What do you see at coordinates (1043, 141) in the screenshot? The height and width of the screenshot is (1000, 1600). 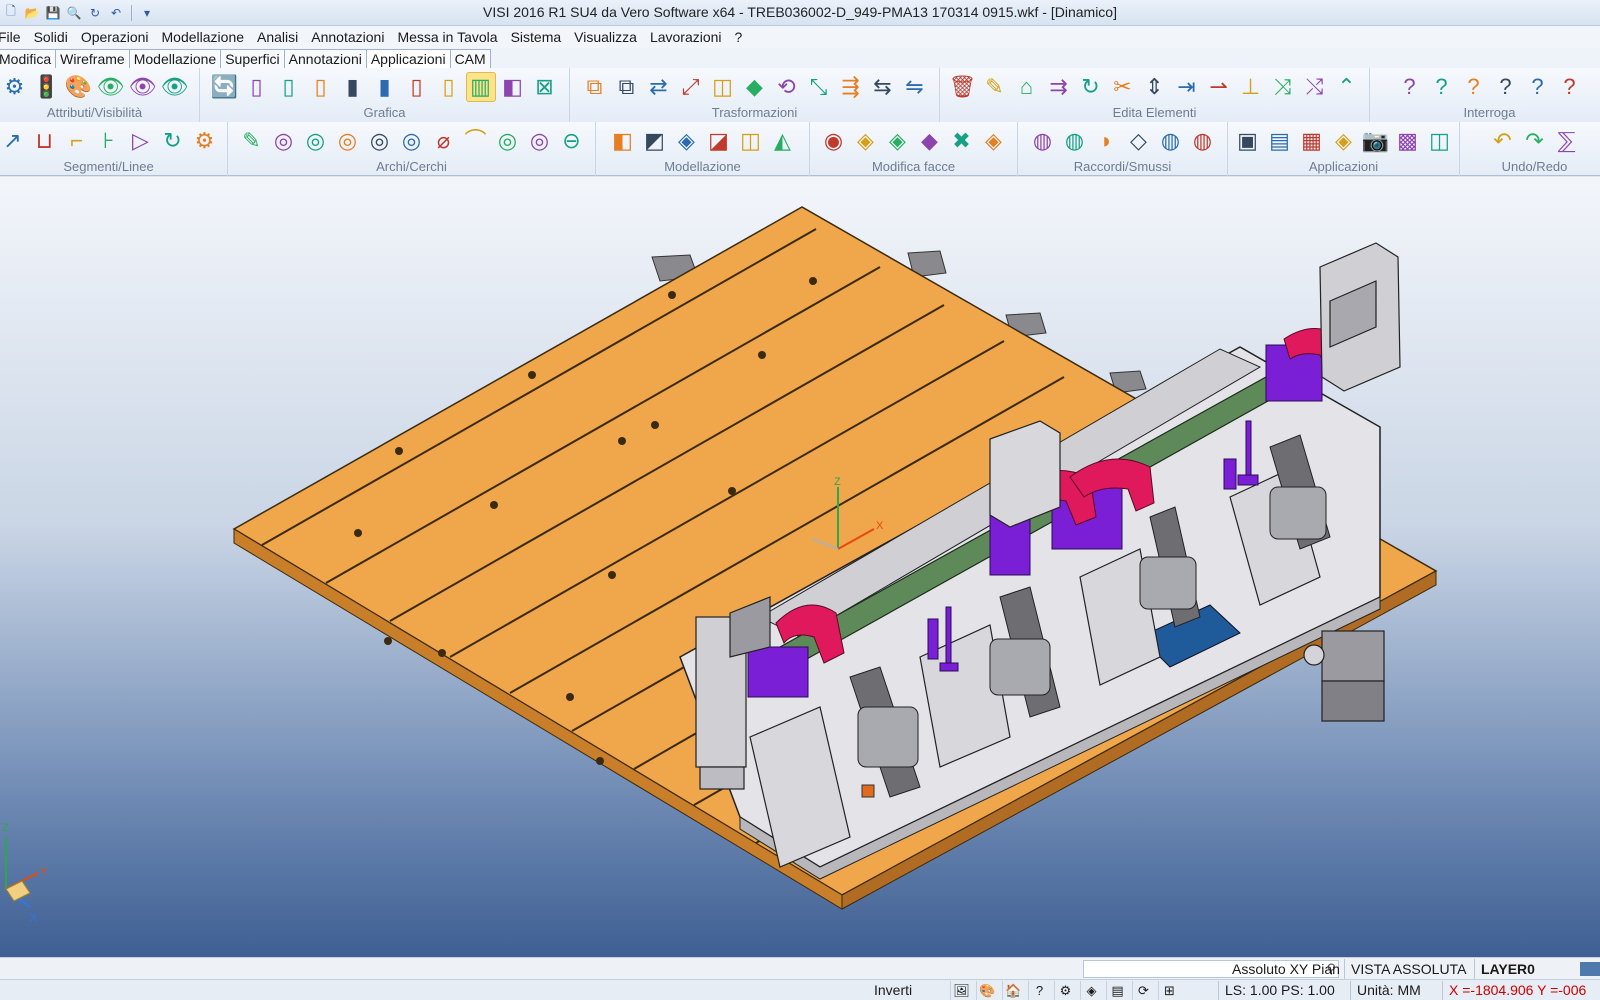 I see `raccordi-smussi-tool-1-icon: ◍` at bounding box center [1043, 141].